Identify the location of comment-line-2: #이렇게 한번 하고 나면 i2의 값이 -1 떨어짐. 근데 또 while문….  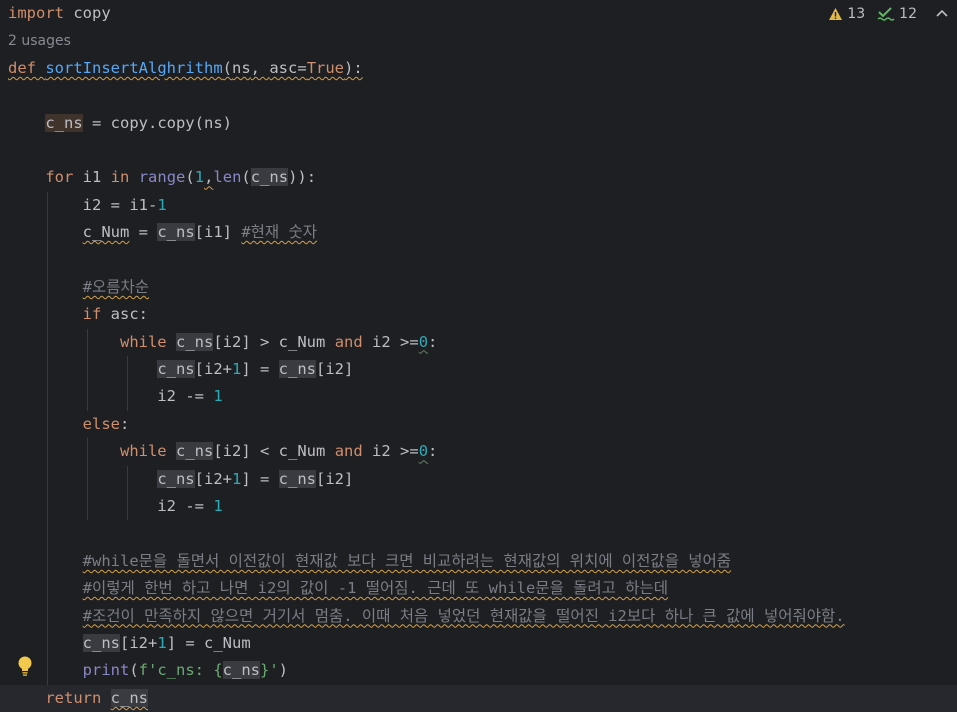
(375, 588).